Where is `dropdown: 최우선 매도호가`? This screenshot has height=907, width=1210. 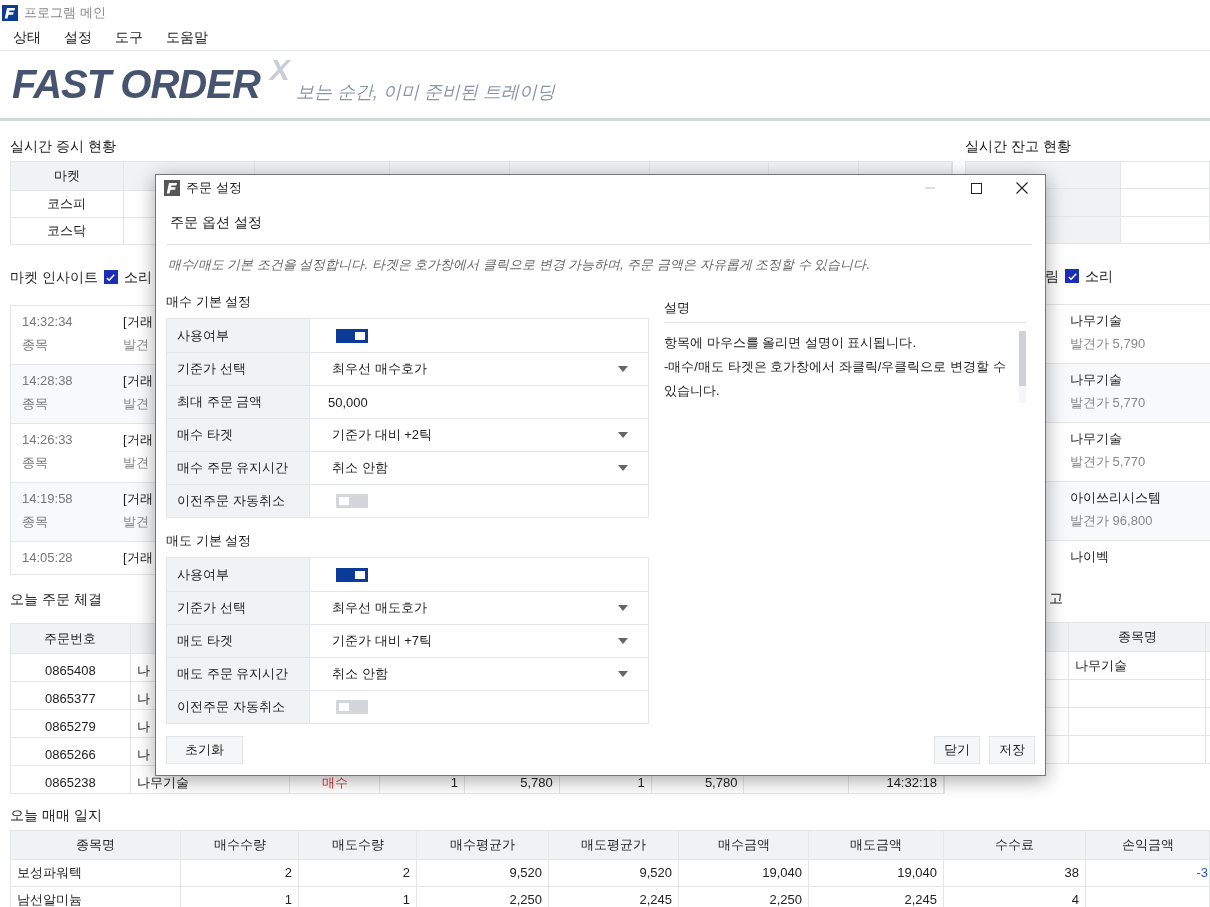 dropdown: 최우선 매도호가 is located at coordinates (479, 608).